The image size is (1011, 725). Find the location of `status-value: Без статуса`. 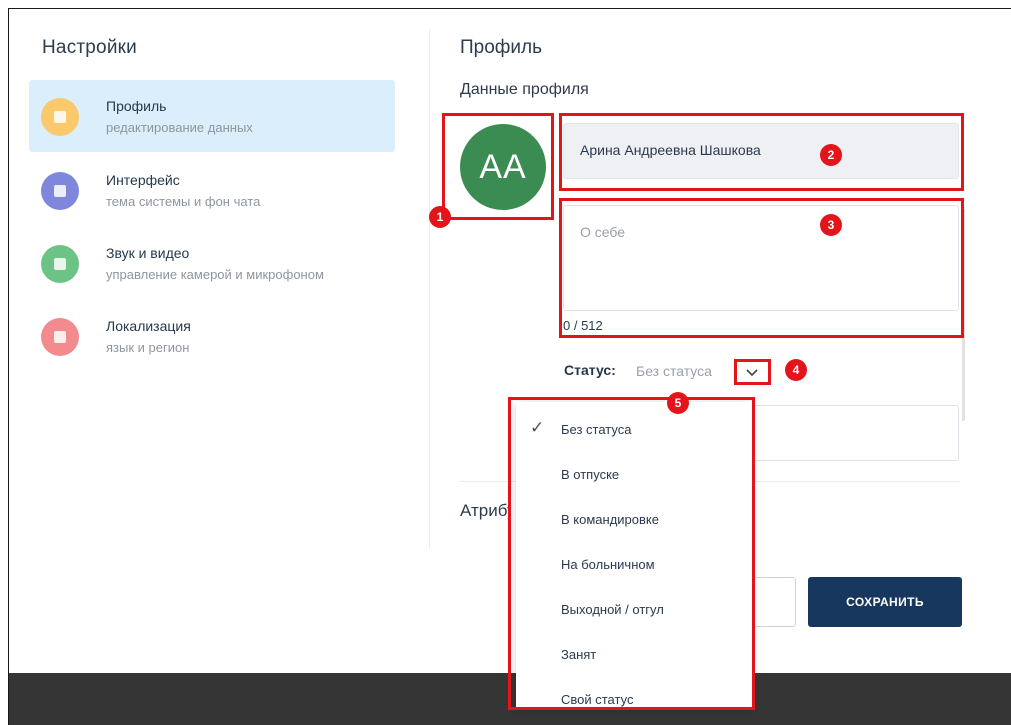

status-value: Без статуса is located at coordinates (674, 371).